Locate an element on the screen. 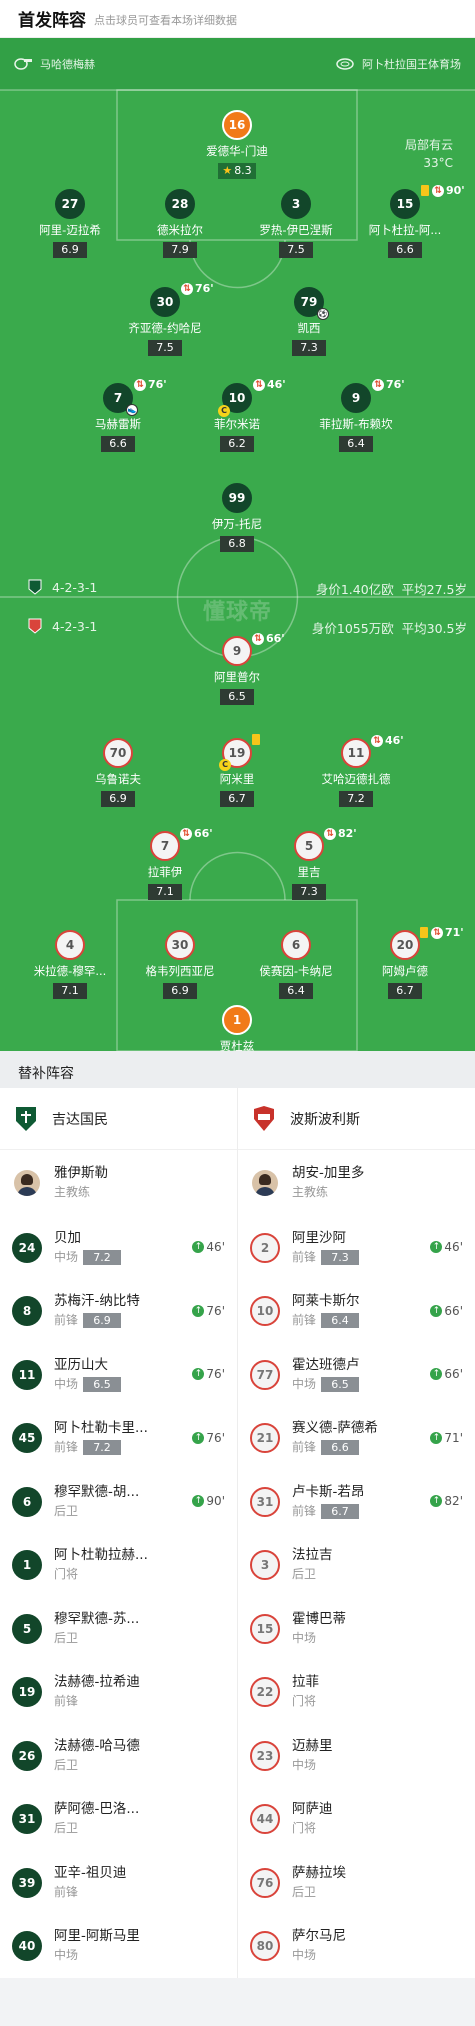 The image size is (475, 2026). home-team-row: 吉达国民 is located at coordinates (118, 1119).